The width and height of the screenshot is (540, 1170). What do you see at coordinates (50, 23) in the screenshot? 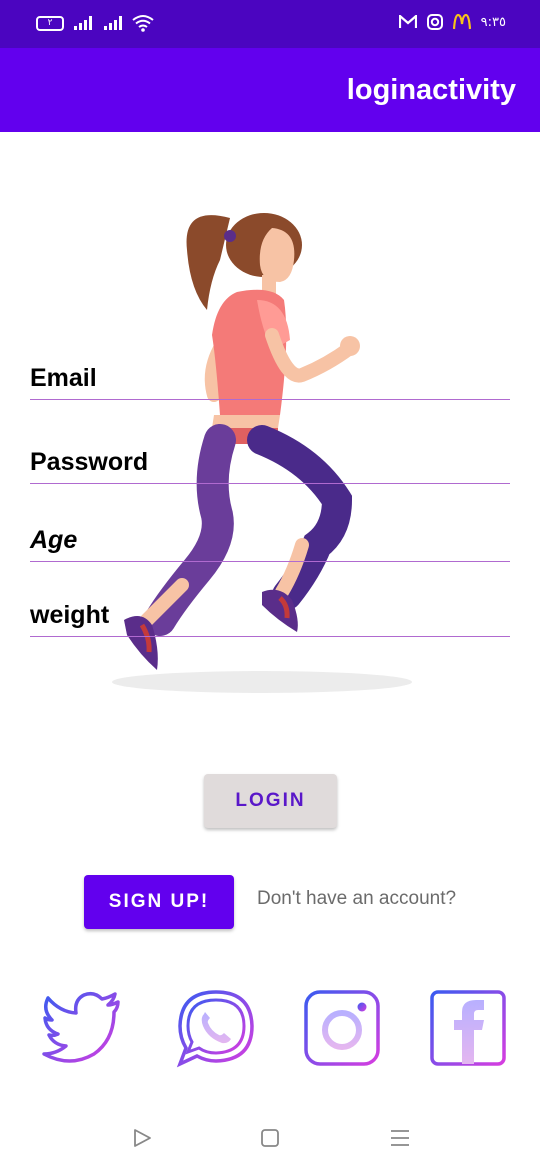
I see `battery-icon: ٢` at bounding box center [50, 23].